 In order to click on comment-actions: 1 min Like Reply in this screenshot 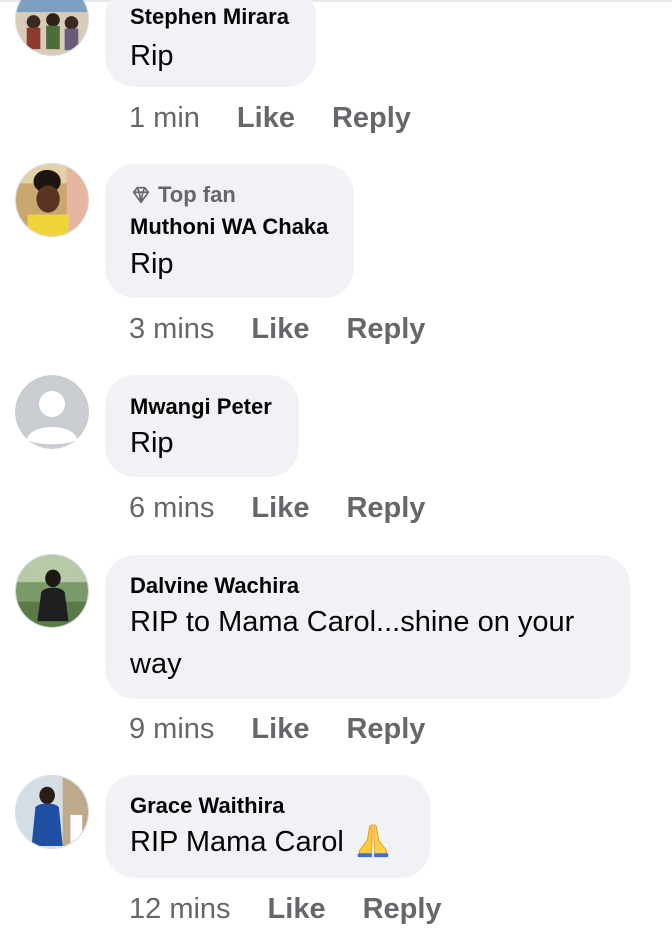, I will do `click(270, 118)`.